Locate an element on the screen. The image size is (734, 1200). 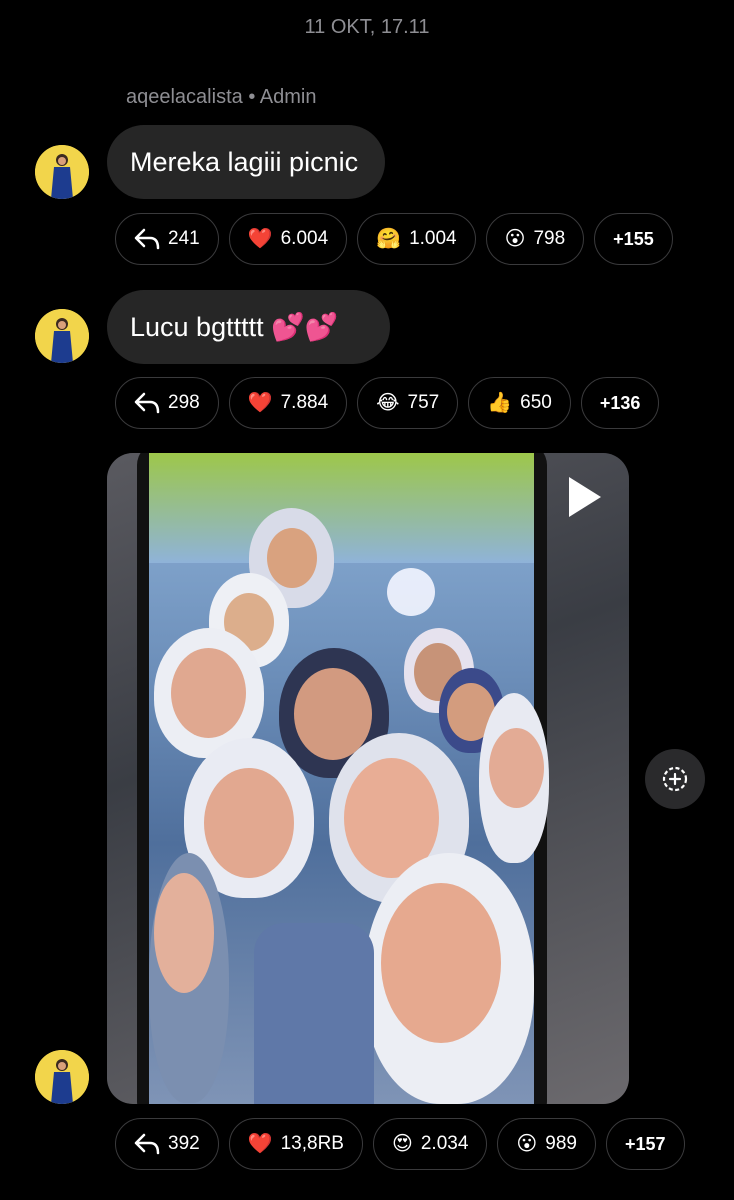
heart-eyes-icon: 😍 is located at coordinates (402, 1144).